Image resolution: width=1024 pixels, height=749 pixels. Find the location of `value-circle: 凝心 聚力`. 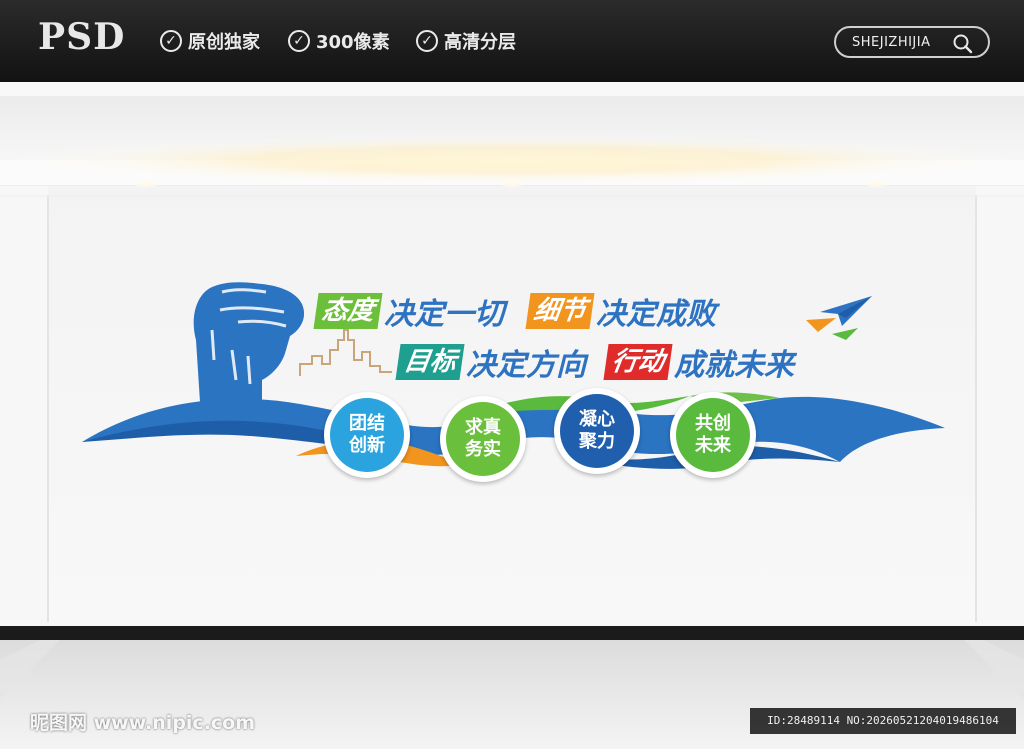

value-circle: 凝心 聚力 is located at coordinates (597, 431).